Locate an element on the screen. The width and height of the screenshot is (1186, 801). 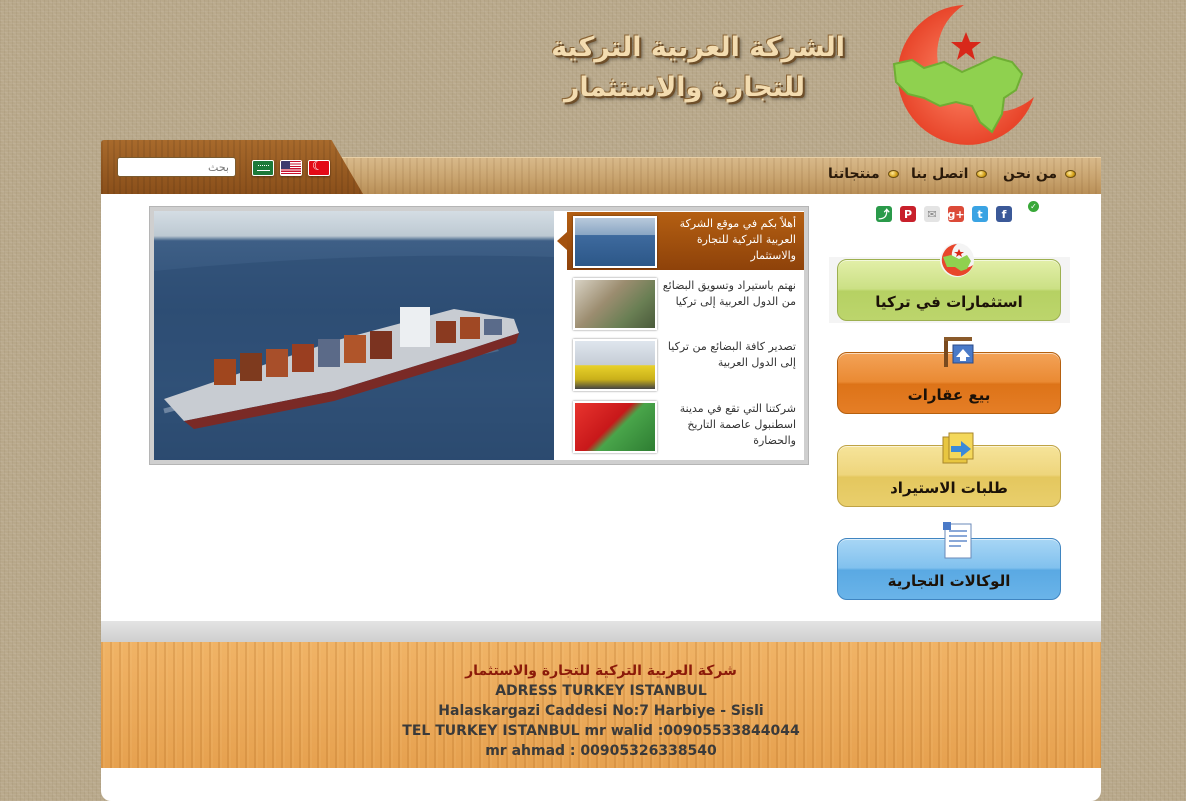
nav-item-label: منتجاتنا is located at coordinates (854, 174).